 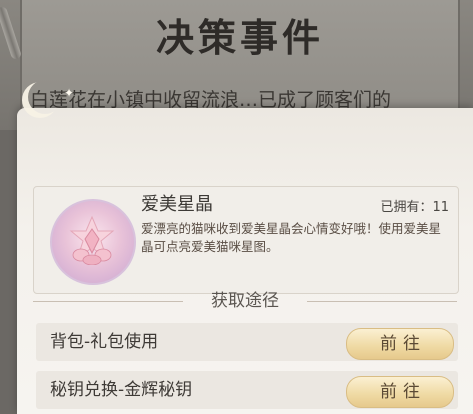 What do you see at coordinates (247, 342) in the screenshot?
I see `route-row-bag: 背包-礼包使用 前往` at bounding box center [247, 342].